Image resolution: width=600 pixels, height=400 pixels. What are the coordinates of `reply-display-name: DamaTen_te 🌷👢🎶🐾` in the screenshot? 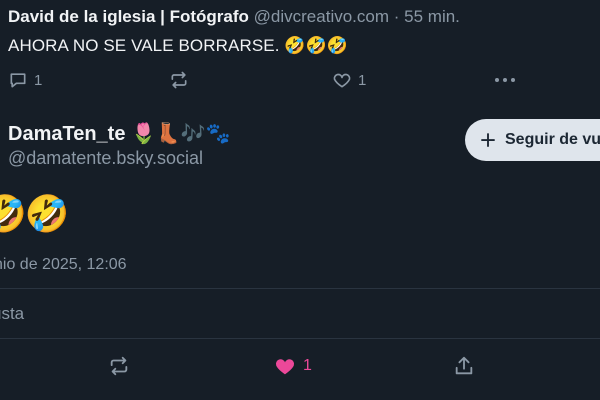 It's located at (119, 133).